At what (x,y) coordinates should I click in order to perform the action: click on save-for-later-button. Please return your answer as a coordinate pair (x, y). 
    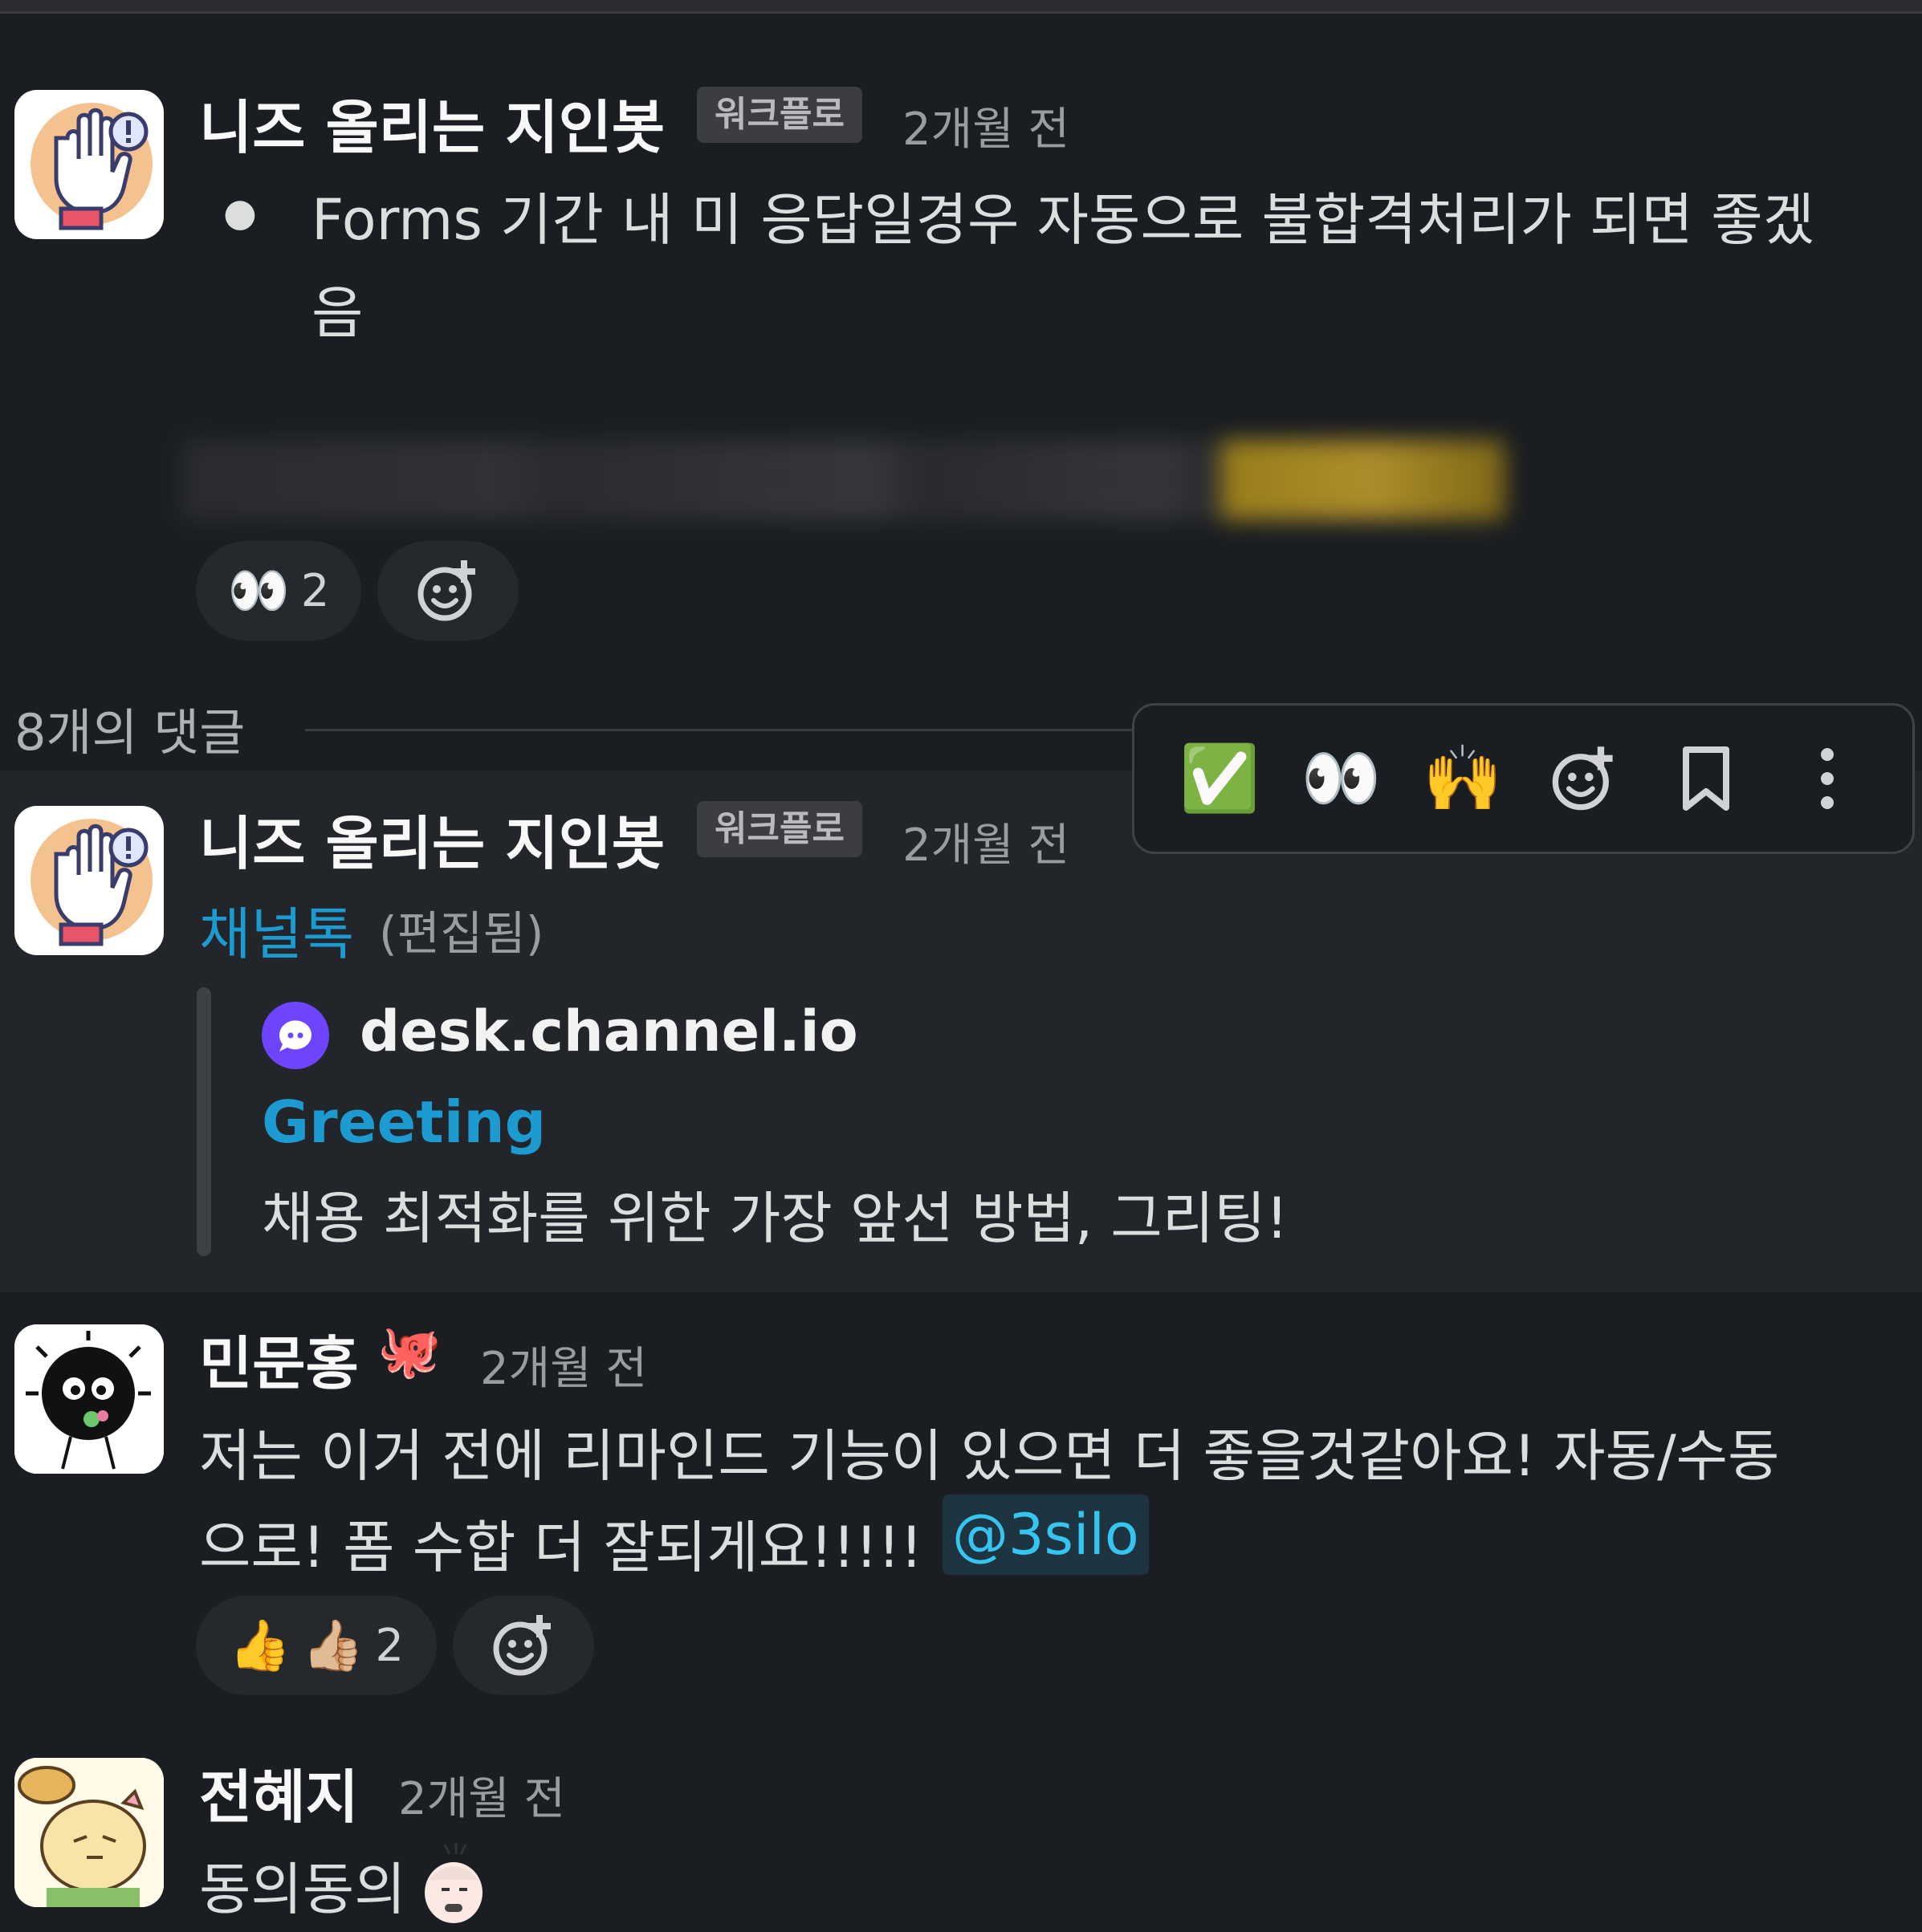
    Looking at the image, I should click on (1706, 778).